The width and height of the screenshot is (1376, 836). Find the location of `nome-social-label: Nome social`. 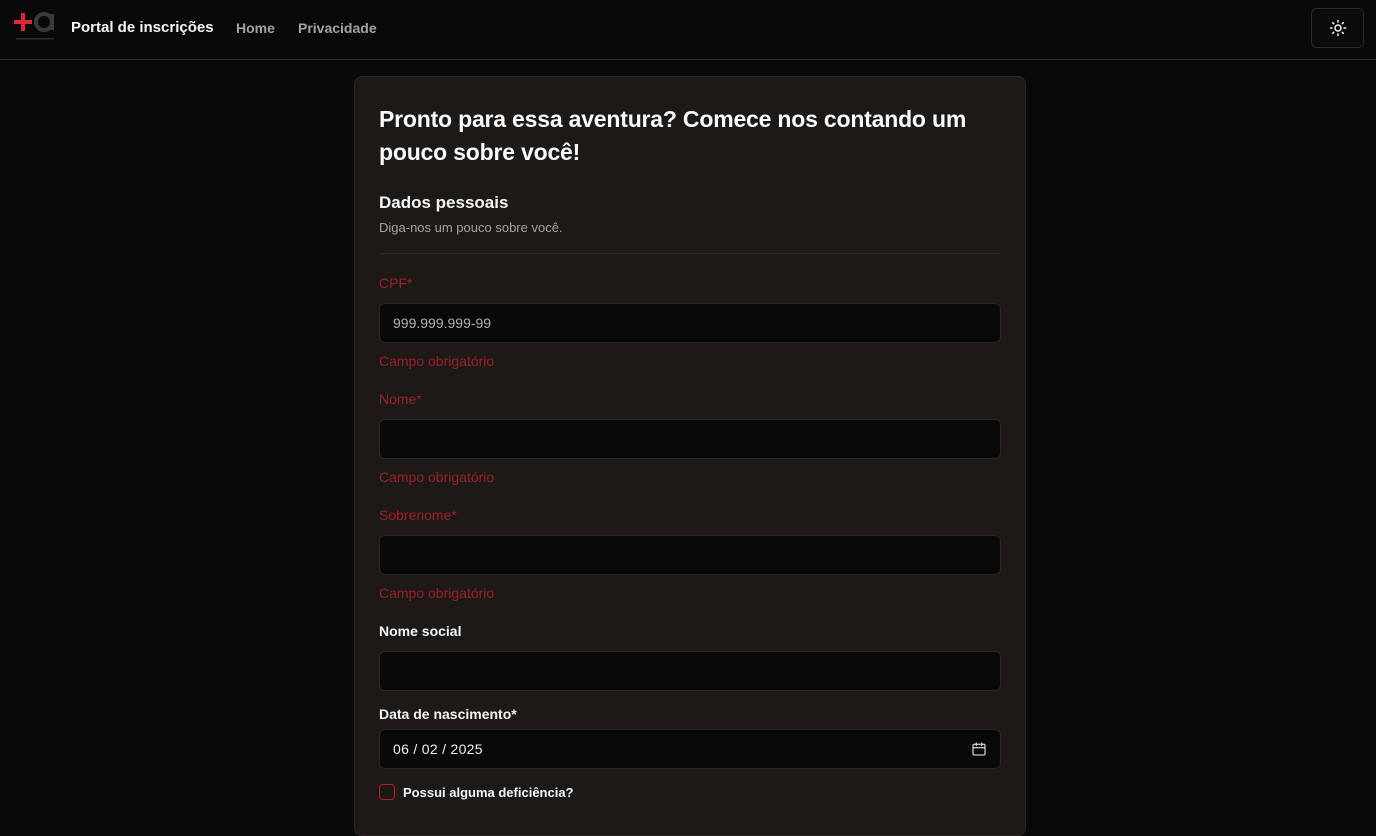

nome-social-label: Nome social is located at coordinates (420, 631).